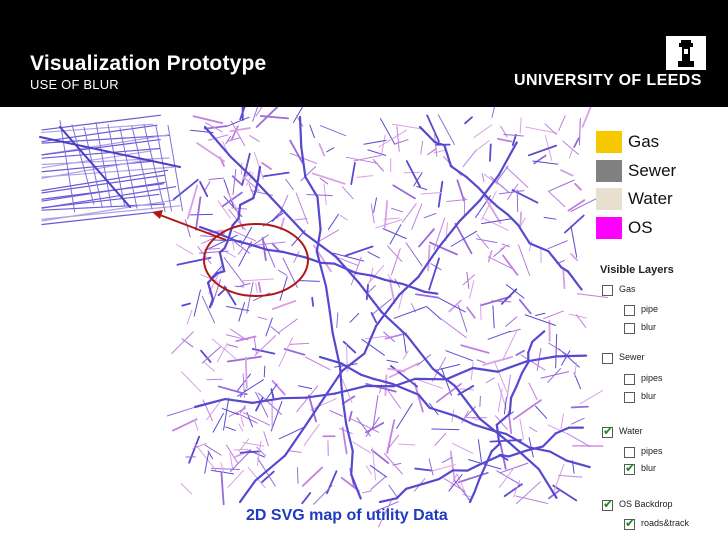 The width and height of the screenshot is (728, 546). I want to click on check-icon: ✔, so click(630, 468).